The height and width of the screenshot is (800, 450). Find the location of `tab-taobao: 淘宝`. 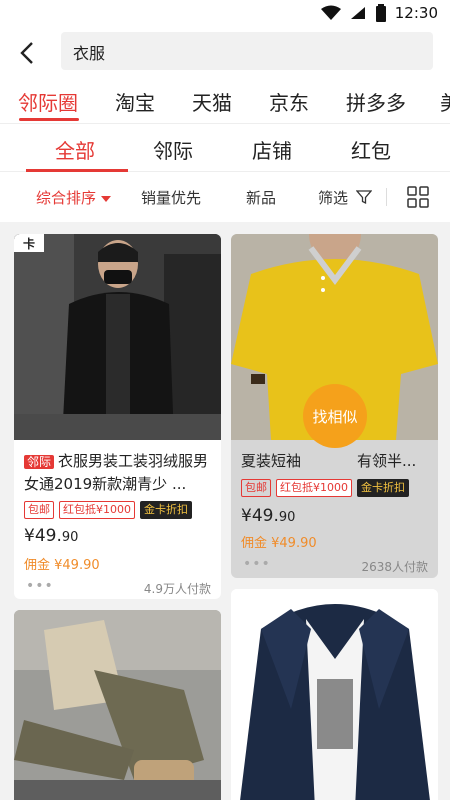

tab-taobao: 淘宝 is located at coordinates (135, 101).